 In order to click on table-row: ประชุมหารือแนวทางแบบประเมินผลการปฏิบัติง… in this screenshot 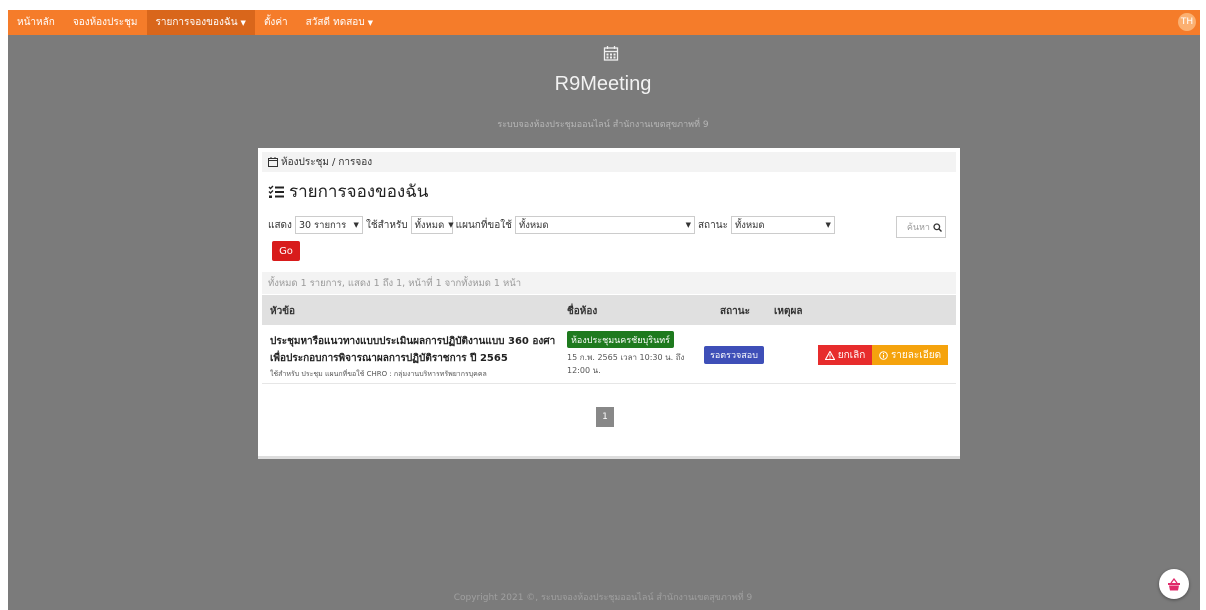, I will do `click(609, 355)`.